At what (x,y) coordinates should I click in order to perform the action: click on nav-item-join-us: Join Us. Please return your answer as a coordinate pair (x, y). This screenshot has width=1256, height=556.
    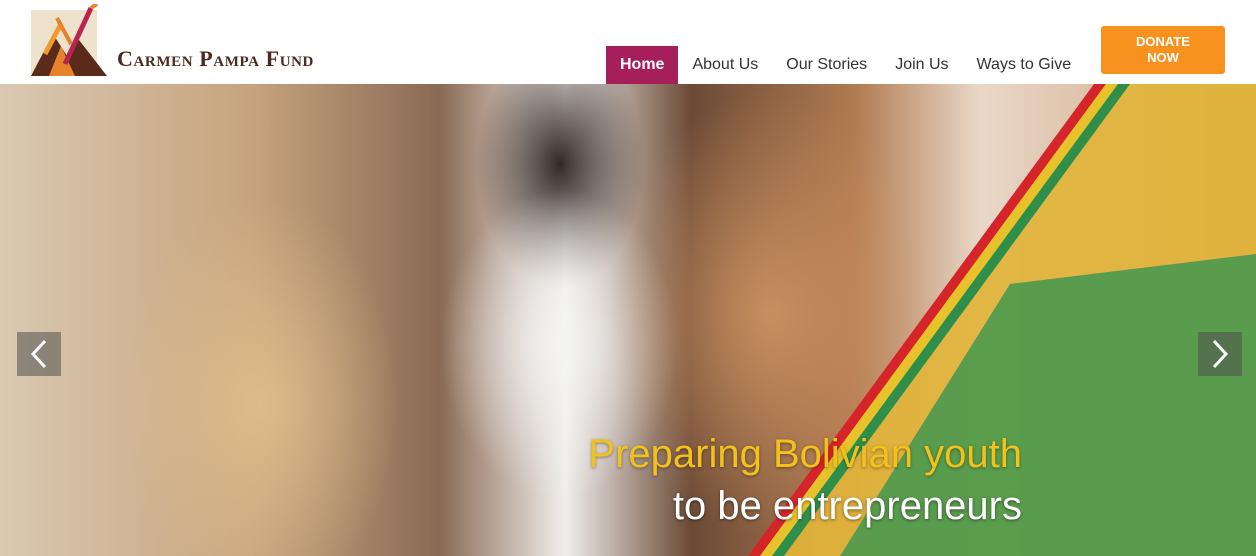
    Looking at the image, I should click on (921, 65).